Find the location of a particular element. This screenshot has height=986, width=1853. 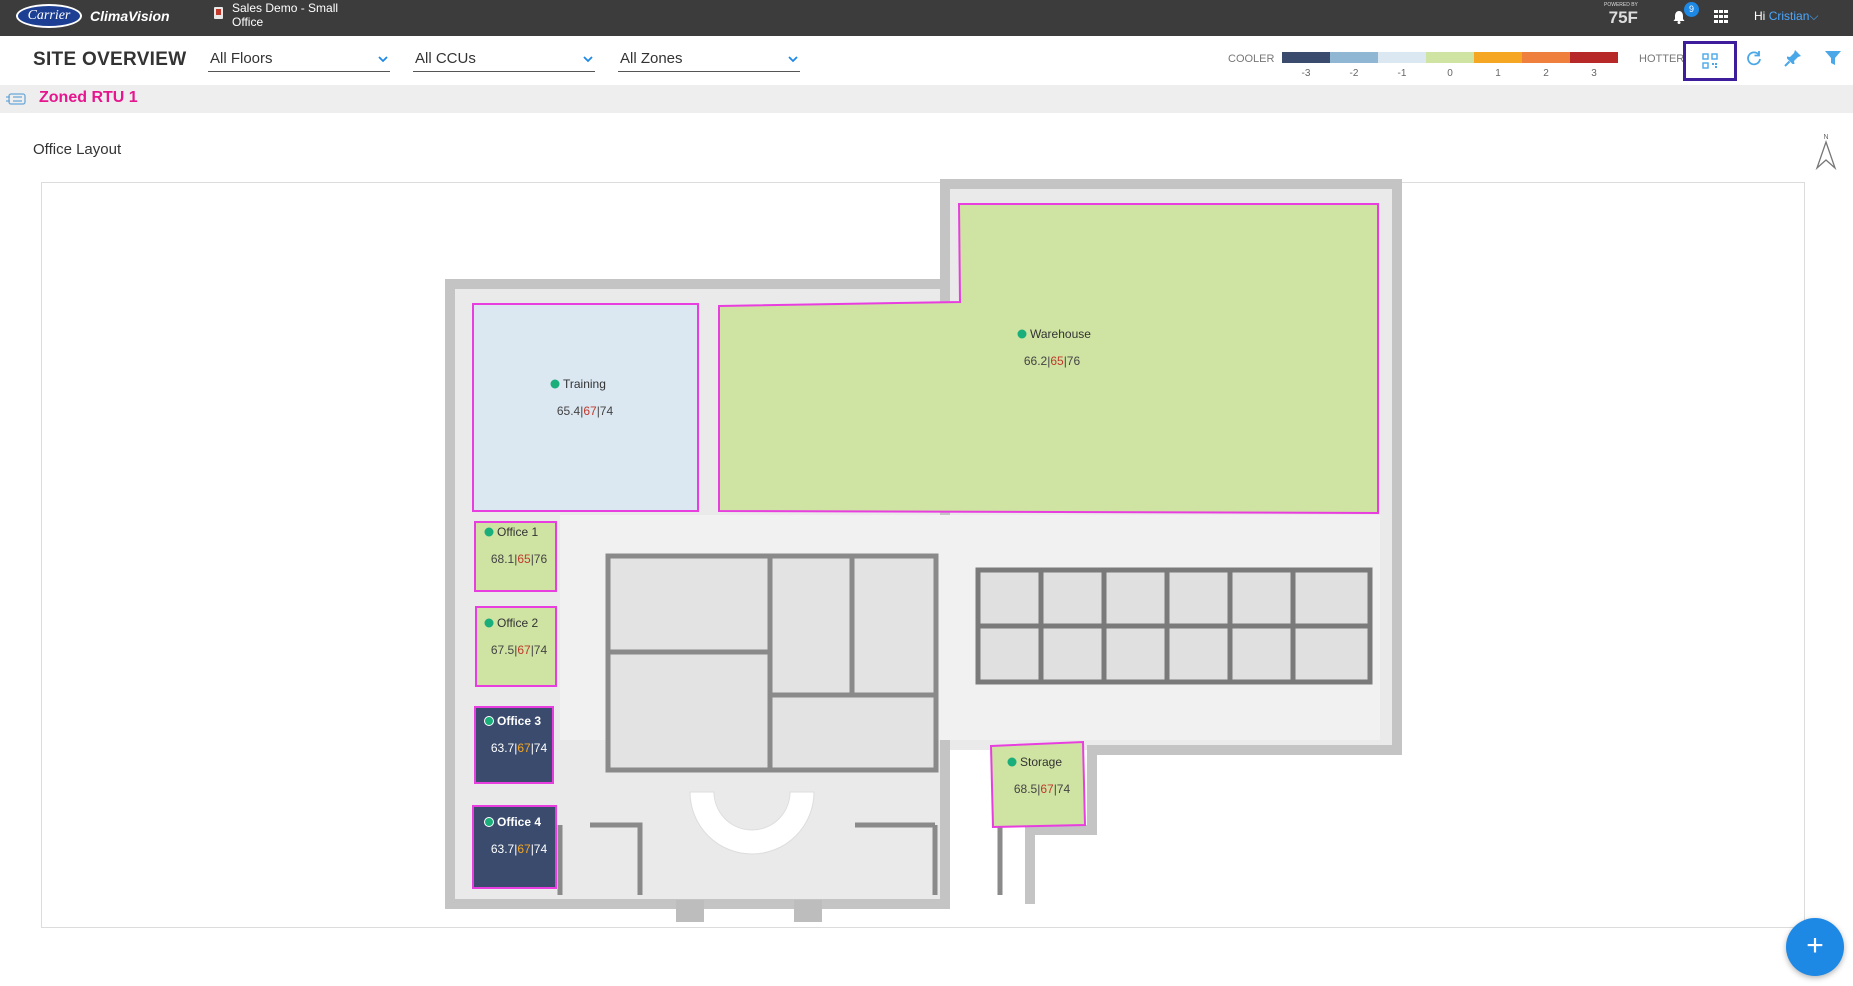

zone-warehouse: Warehouse 66.2|65|76 is located at coordinates (1048, 359).